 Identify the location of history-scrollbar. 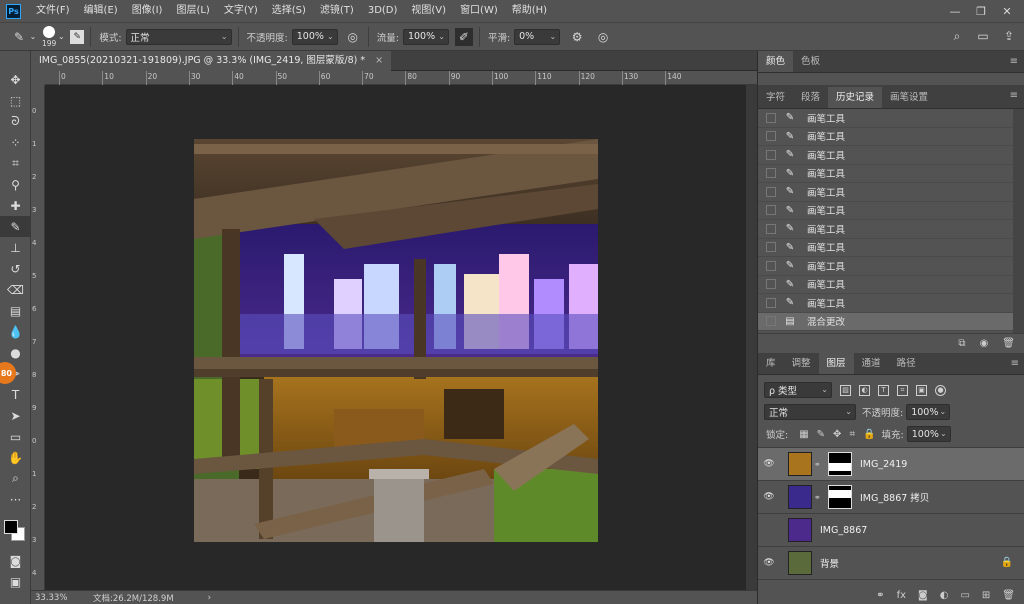
(1018, 221).